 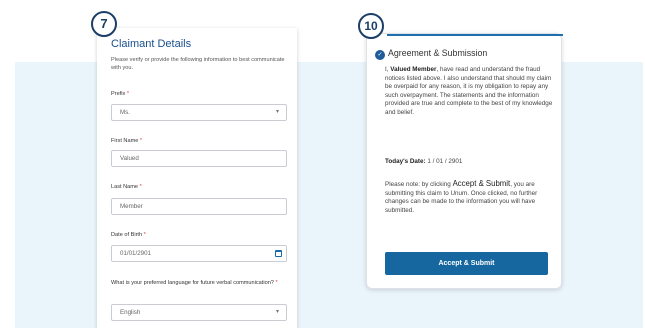 I want to click on prefix-select: Ms. ▾, so click(x=199, y=112).